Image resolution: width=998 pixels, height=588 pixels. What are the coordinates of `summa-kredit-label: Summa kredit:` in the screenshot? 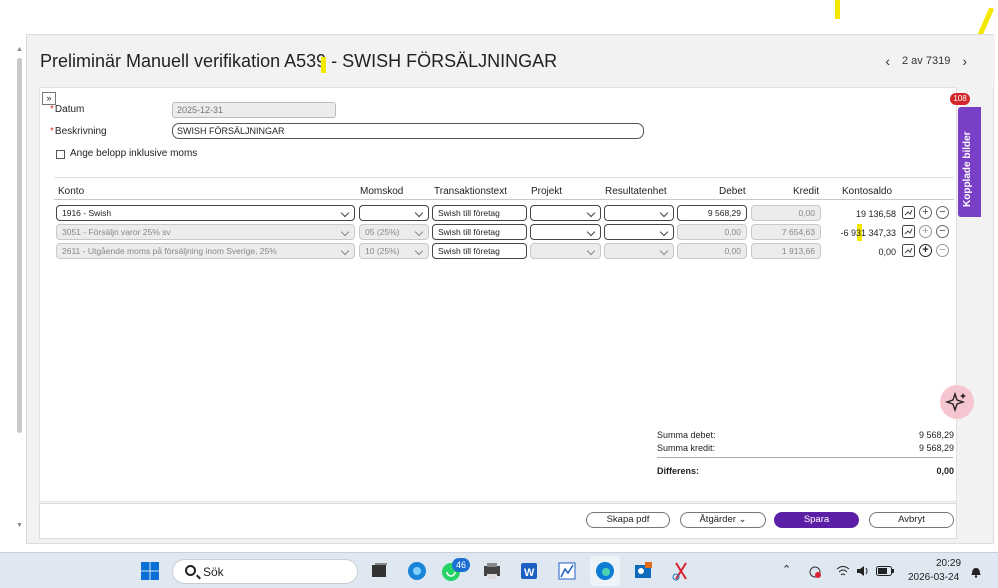 It's located at (686, 448).